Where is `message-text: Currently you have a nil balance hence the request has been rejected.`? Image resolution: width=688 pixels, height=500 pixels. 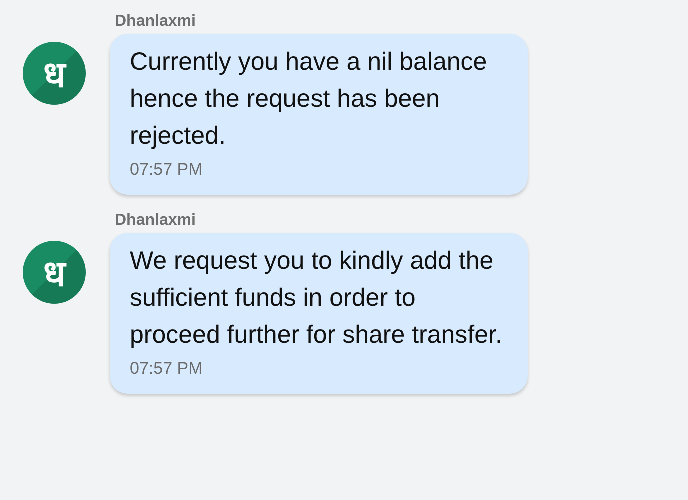 message-text: Currently you have a nil balance hence the request has been rejected. is located at coordinates (309, 99).